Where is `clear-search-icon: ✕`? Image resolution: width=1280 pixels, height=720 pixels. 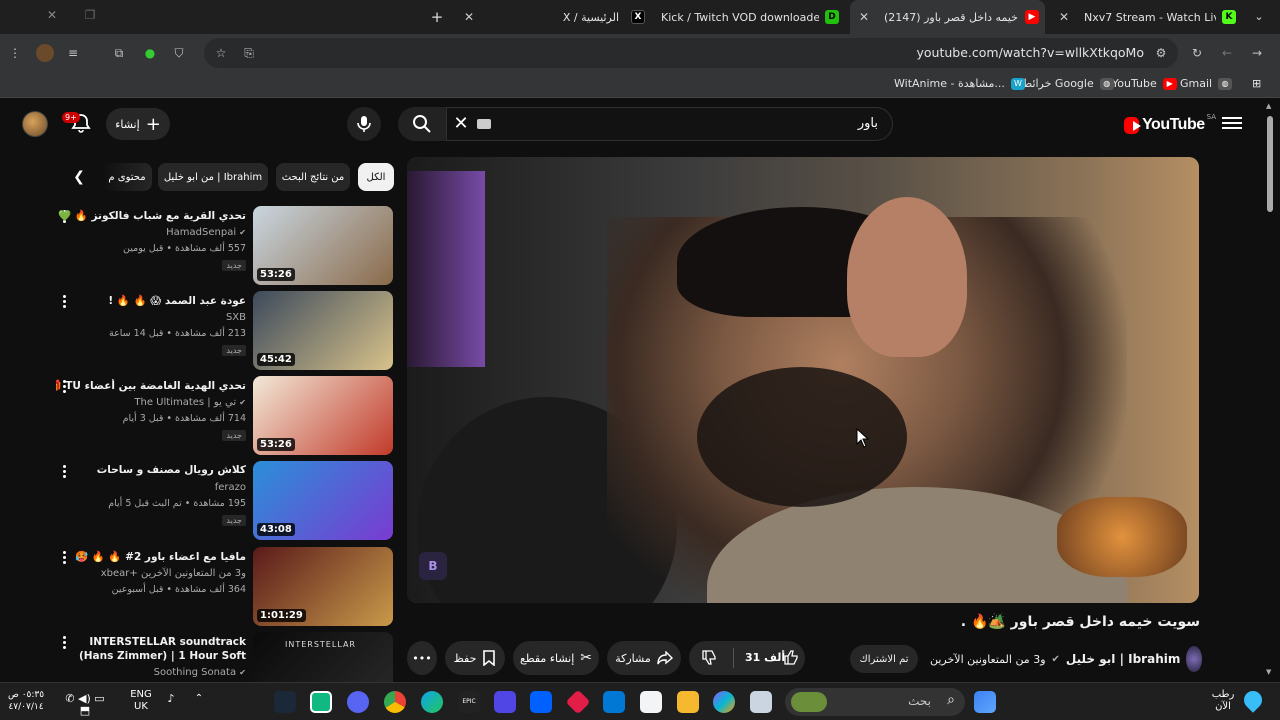
clear-search-icon: ✕ is located at coordinates (461, 124).